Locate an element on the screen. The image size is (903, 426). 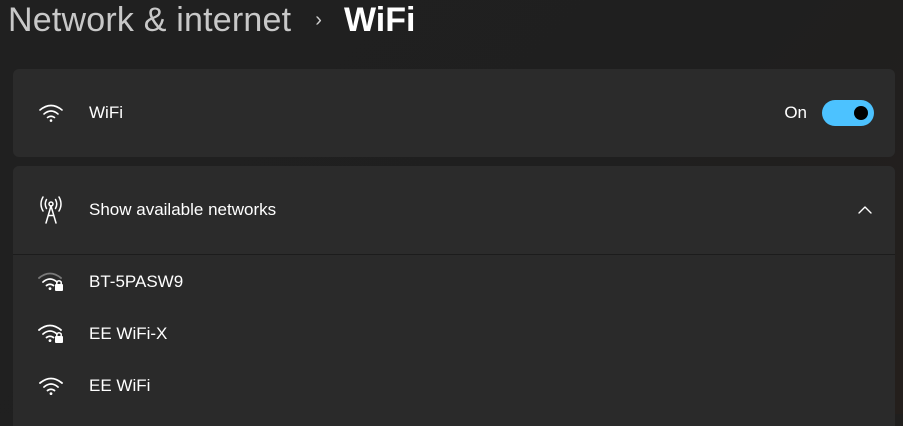
wifi-label: WiFi is located at coordinates (106, 112).